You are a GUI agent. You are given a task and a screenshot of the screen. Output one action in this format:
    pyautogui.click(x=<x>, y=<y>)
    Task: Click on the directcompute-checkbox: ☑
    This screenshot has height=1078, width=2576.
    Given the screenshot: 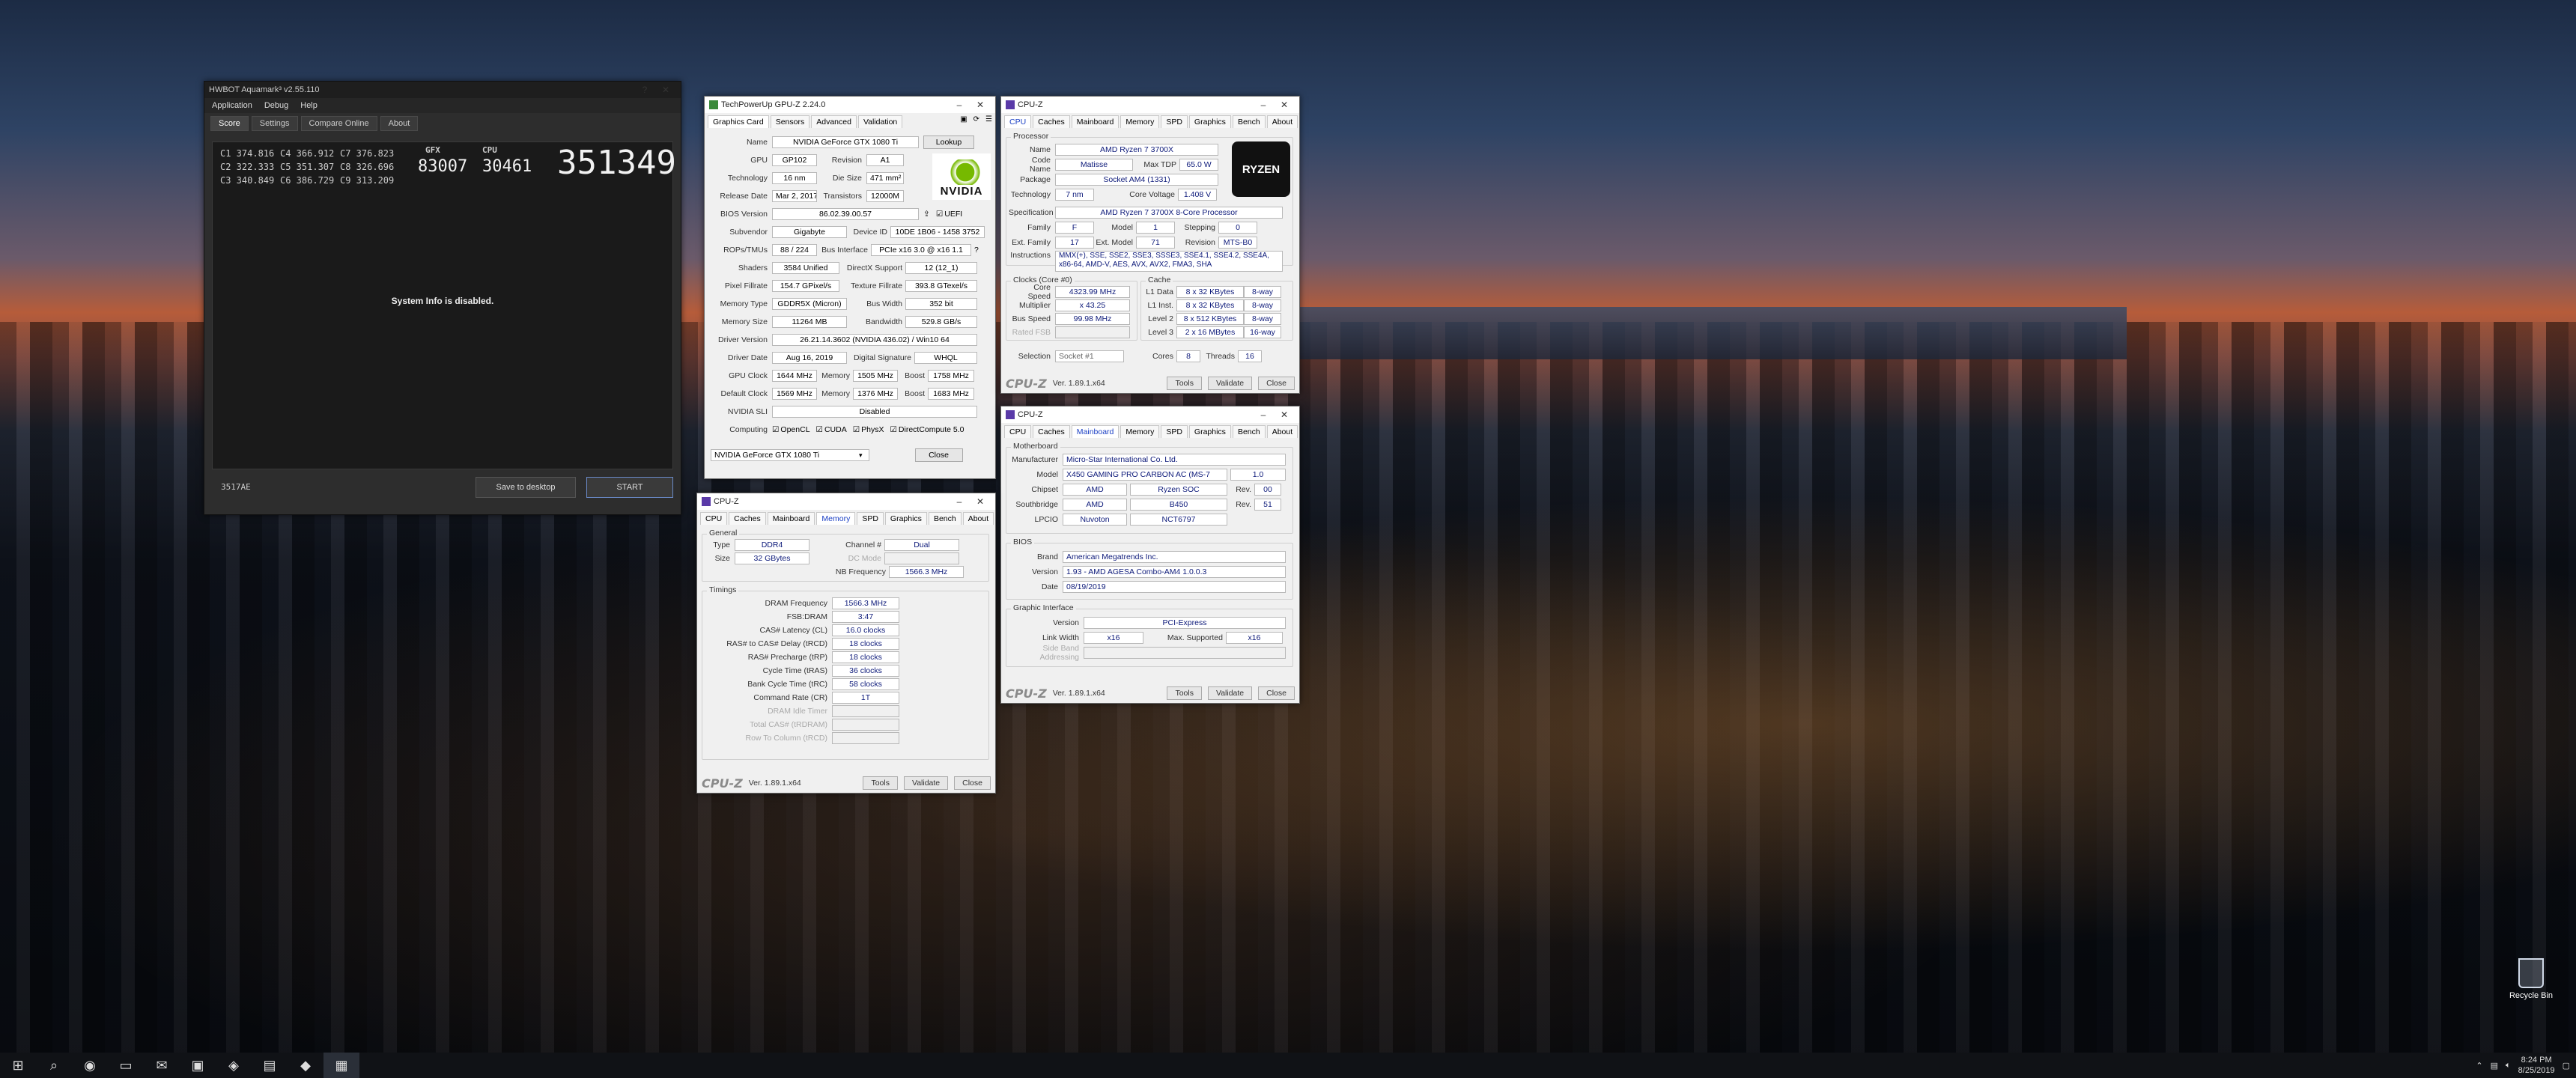 What is the action you would take?
    pyautogui.click(x=893, y=429)
    